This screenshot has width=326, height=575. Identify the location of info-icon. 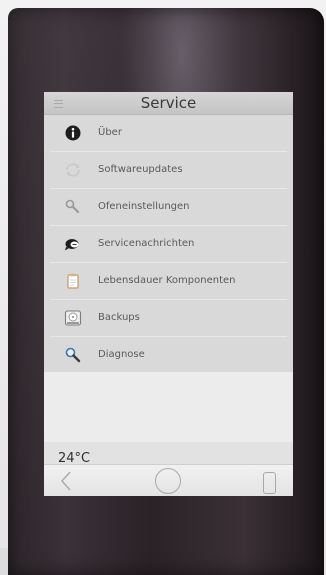
(73, 133).